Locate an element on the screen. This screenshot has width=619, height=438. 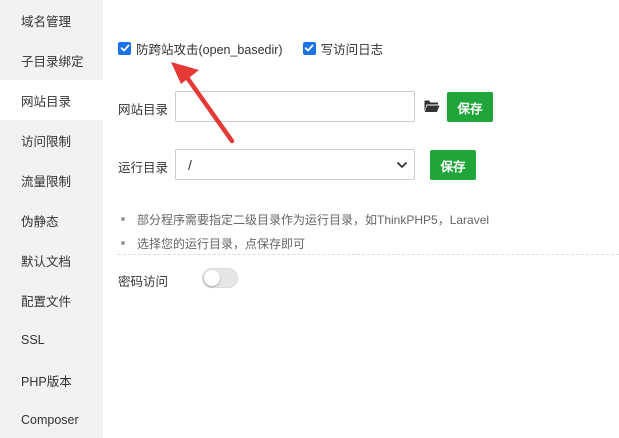
run-directory-label: 运行目录 is located at coordinates (143, 168).